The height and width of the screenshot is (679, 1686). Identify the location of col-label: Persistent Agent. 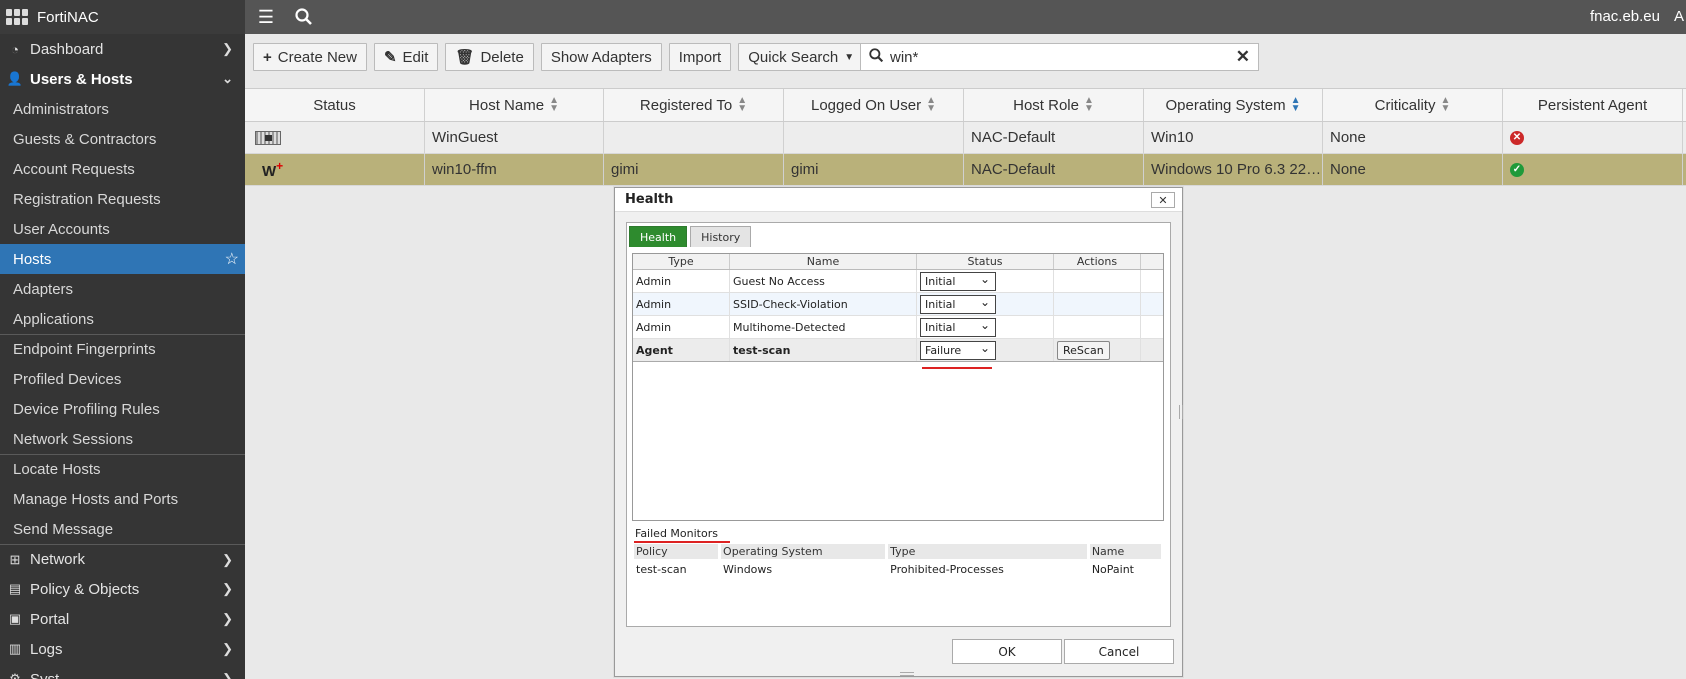
(1592, 105).